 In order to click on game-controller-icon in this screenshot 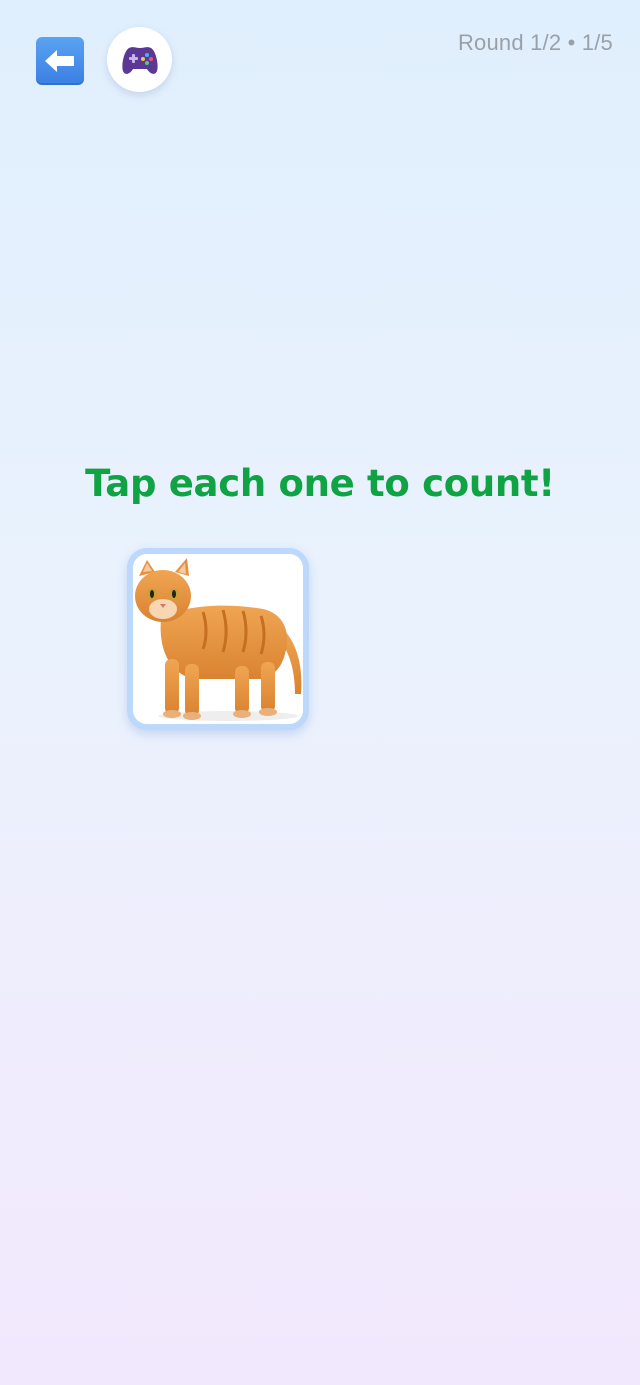, I will do `click(139, 60)`.